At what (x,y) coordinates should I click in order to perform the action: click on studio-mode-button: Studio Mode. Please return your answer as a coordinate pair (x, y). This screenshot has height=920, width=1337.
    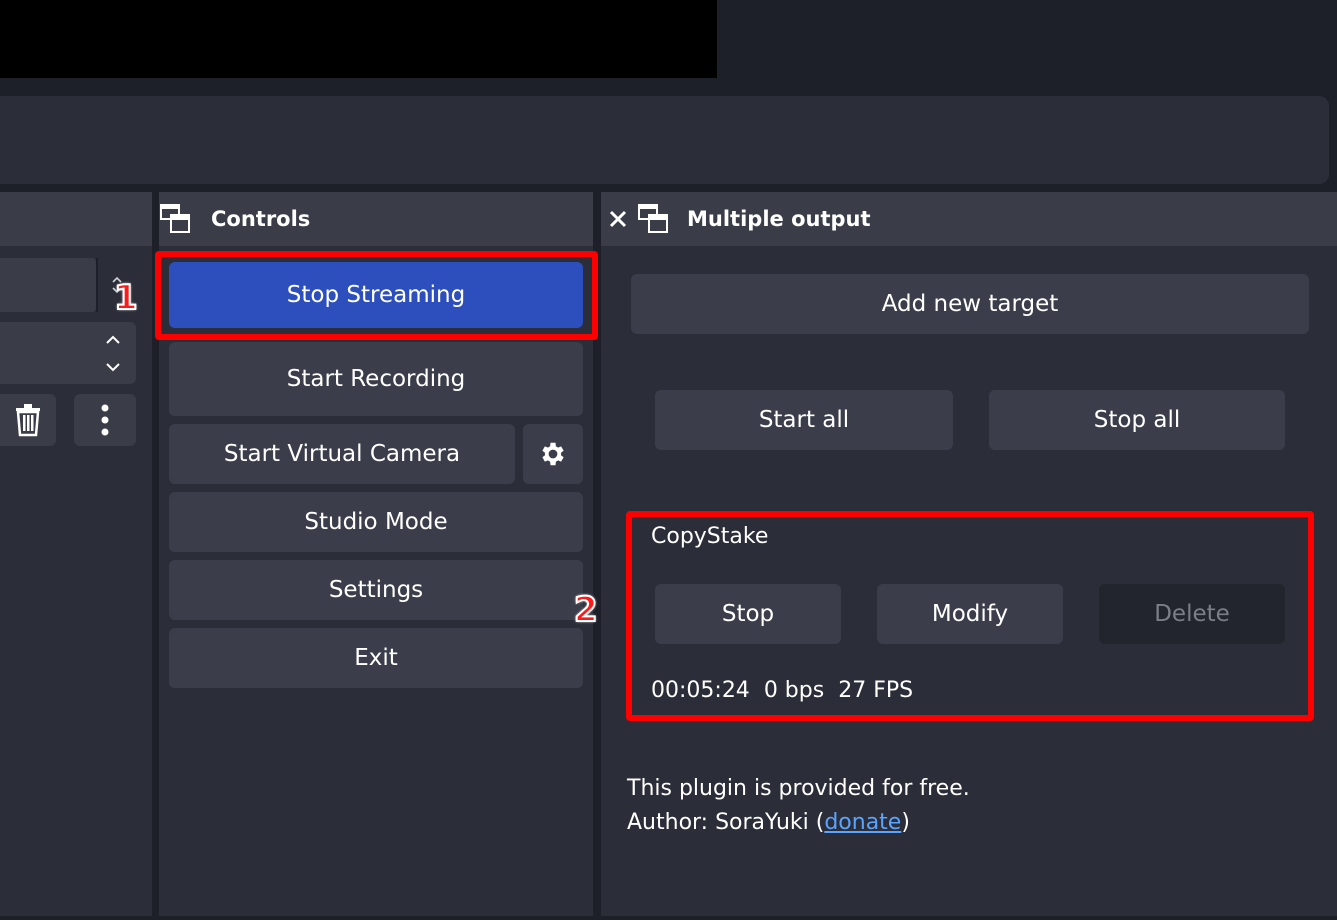
    Looking at the image, I should click on (376, 522).